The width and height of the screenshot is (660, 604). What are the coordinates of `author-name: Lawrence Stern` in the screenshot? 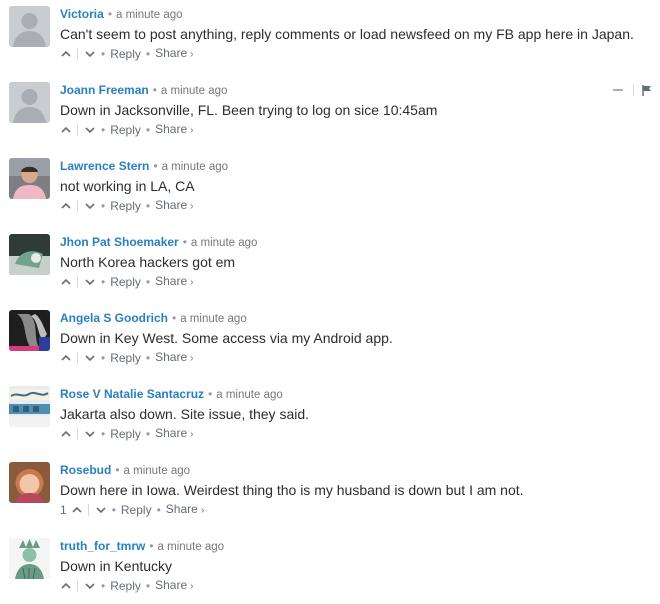 It's located at (104, 166).